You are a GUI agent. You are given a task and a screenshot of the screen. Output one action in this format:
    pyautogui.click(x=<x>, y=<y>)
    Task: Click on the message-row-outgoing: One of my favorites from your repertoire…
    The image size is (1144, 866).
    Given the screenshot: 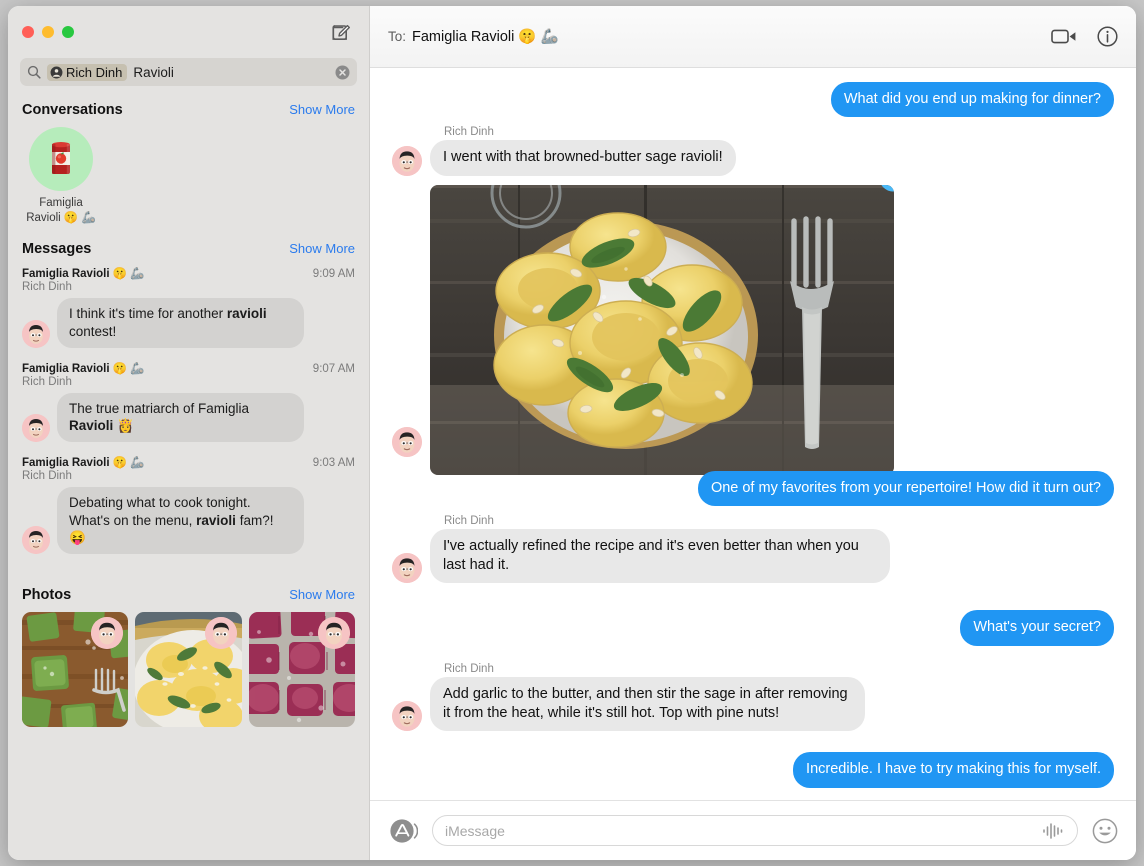 What is the action you would take?
    pyautogui.click(x=755, y=488)
    